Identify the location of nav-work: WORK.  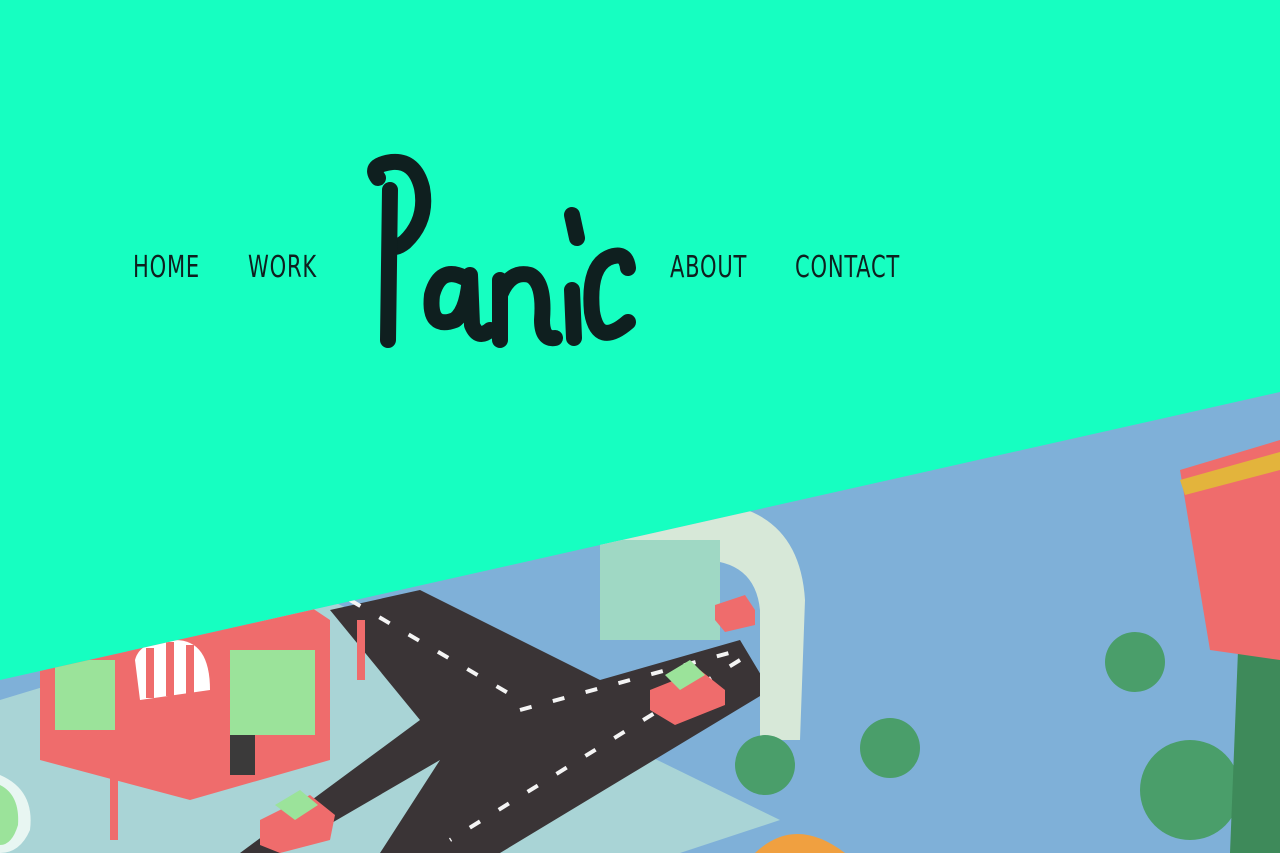
(282, 268).